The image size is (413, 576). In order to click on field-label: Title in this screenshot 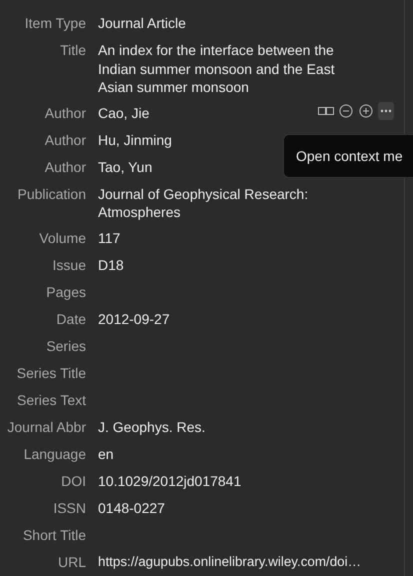, I will do `click(72, 50)`.